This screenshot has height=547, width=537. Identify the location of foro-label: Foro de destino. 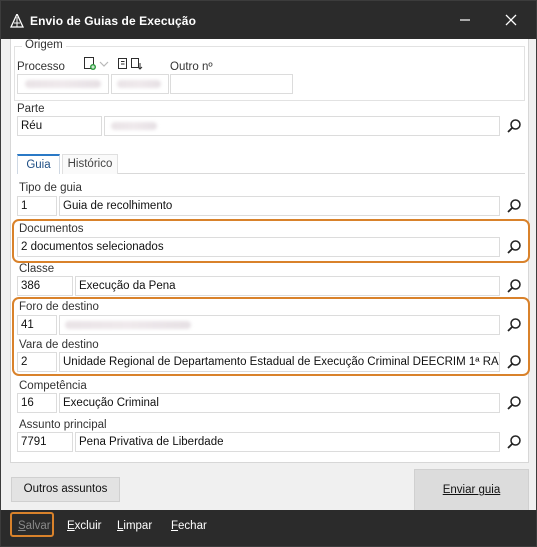
(59, 307).